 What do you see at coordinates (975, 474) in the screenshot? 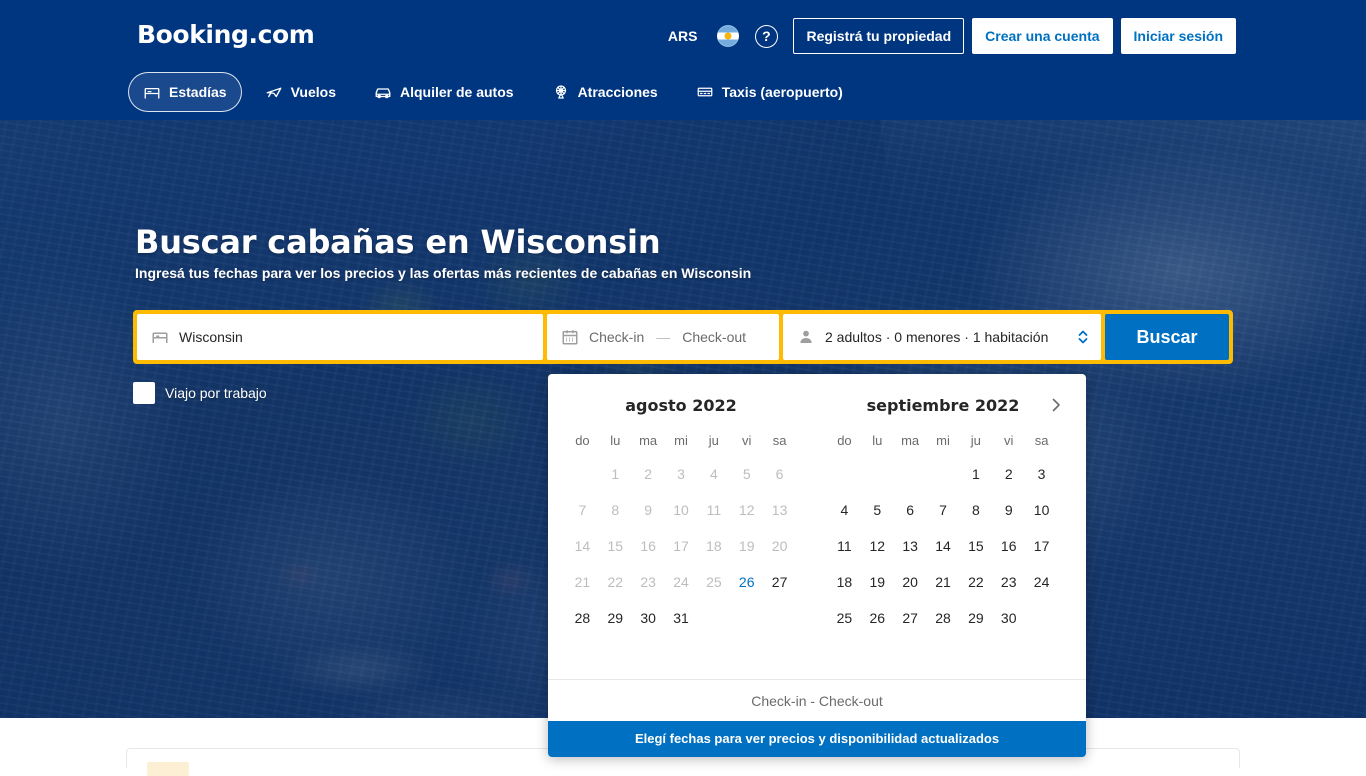
I see `calendar-day: 1` at bounding box center [975, 474].